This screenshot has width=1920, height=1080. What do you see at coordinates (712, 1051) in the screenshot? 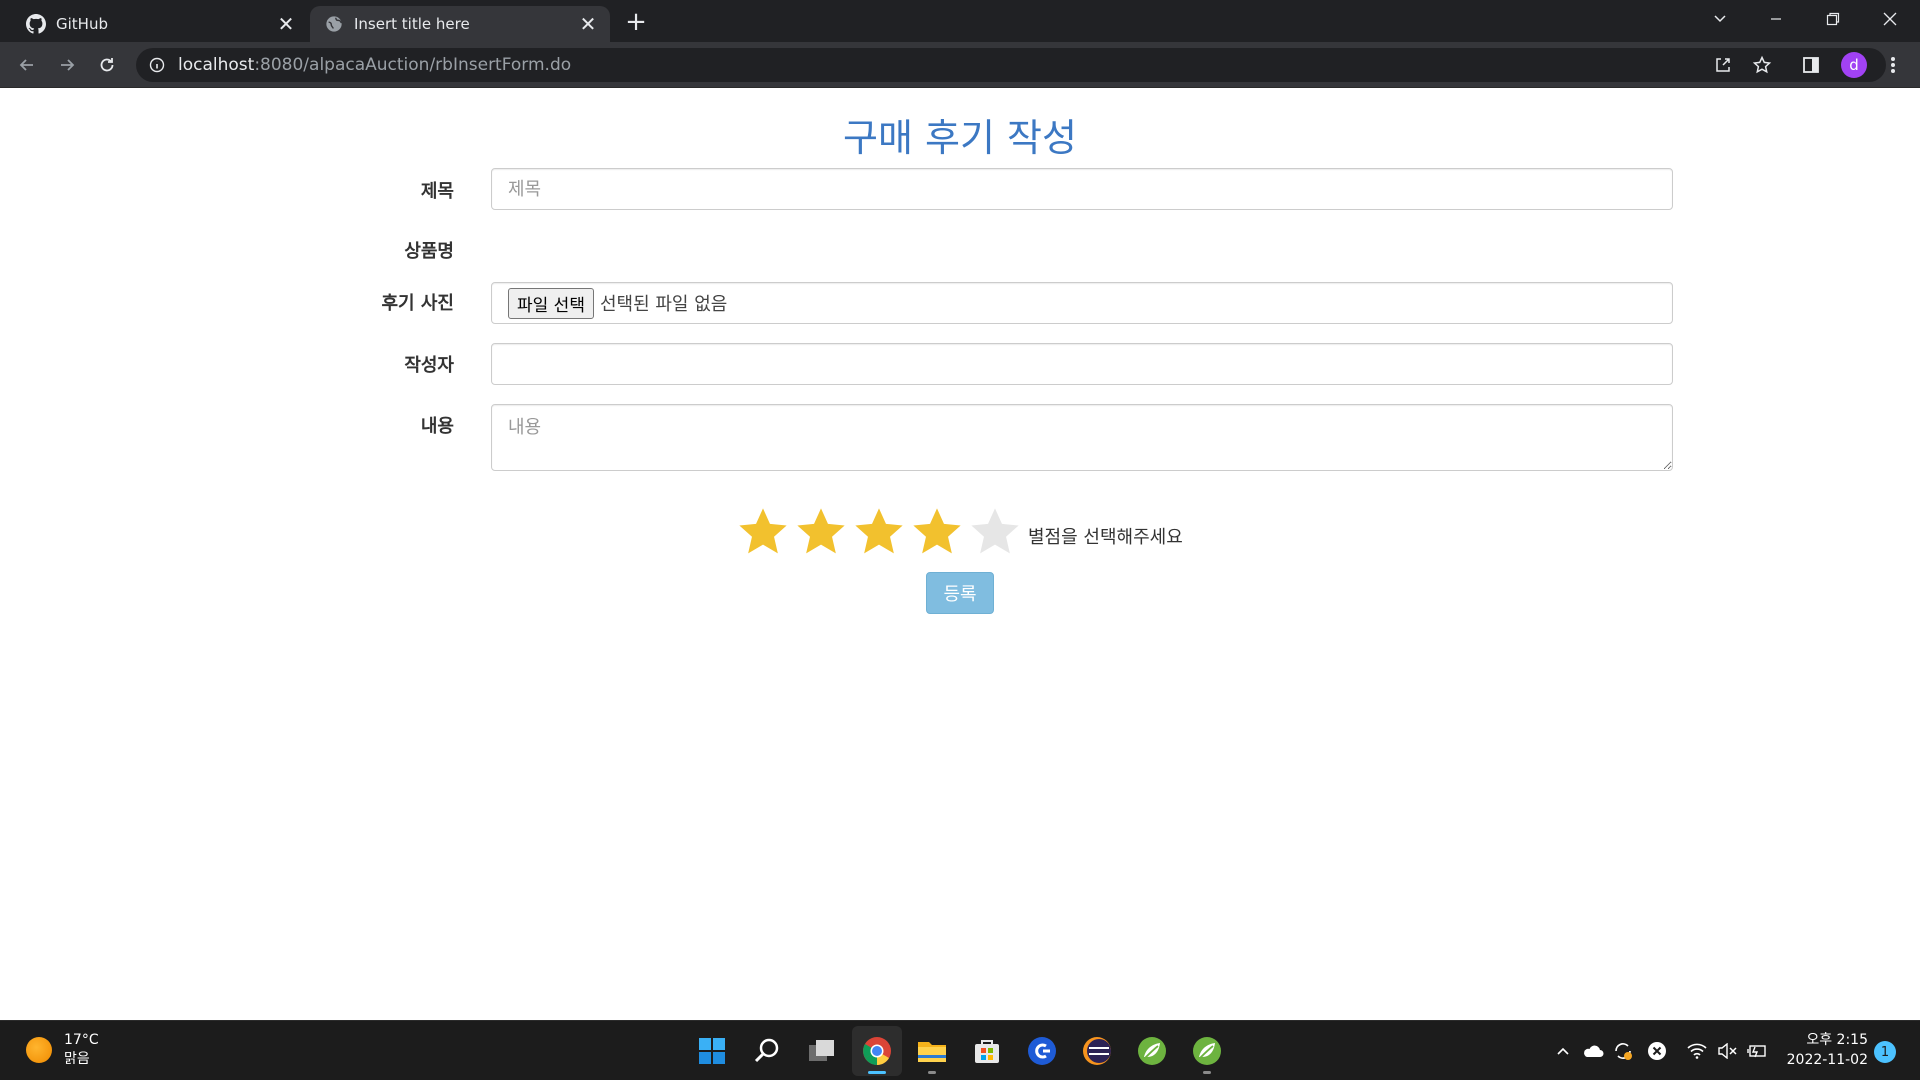
I see `windows-start-icon` at bounding box center [712, 1051].